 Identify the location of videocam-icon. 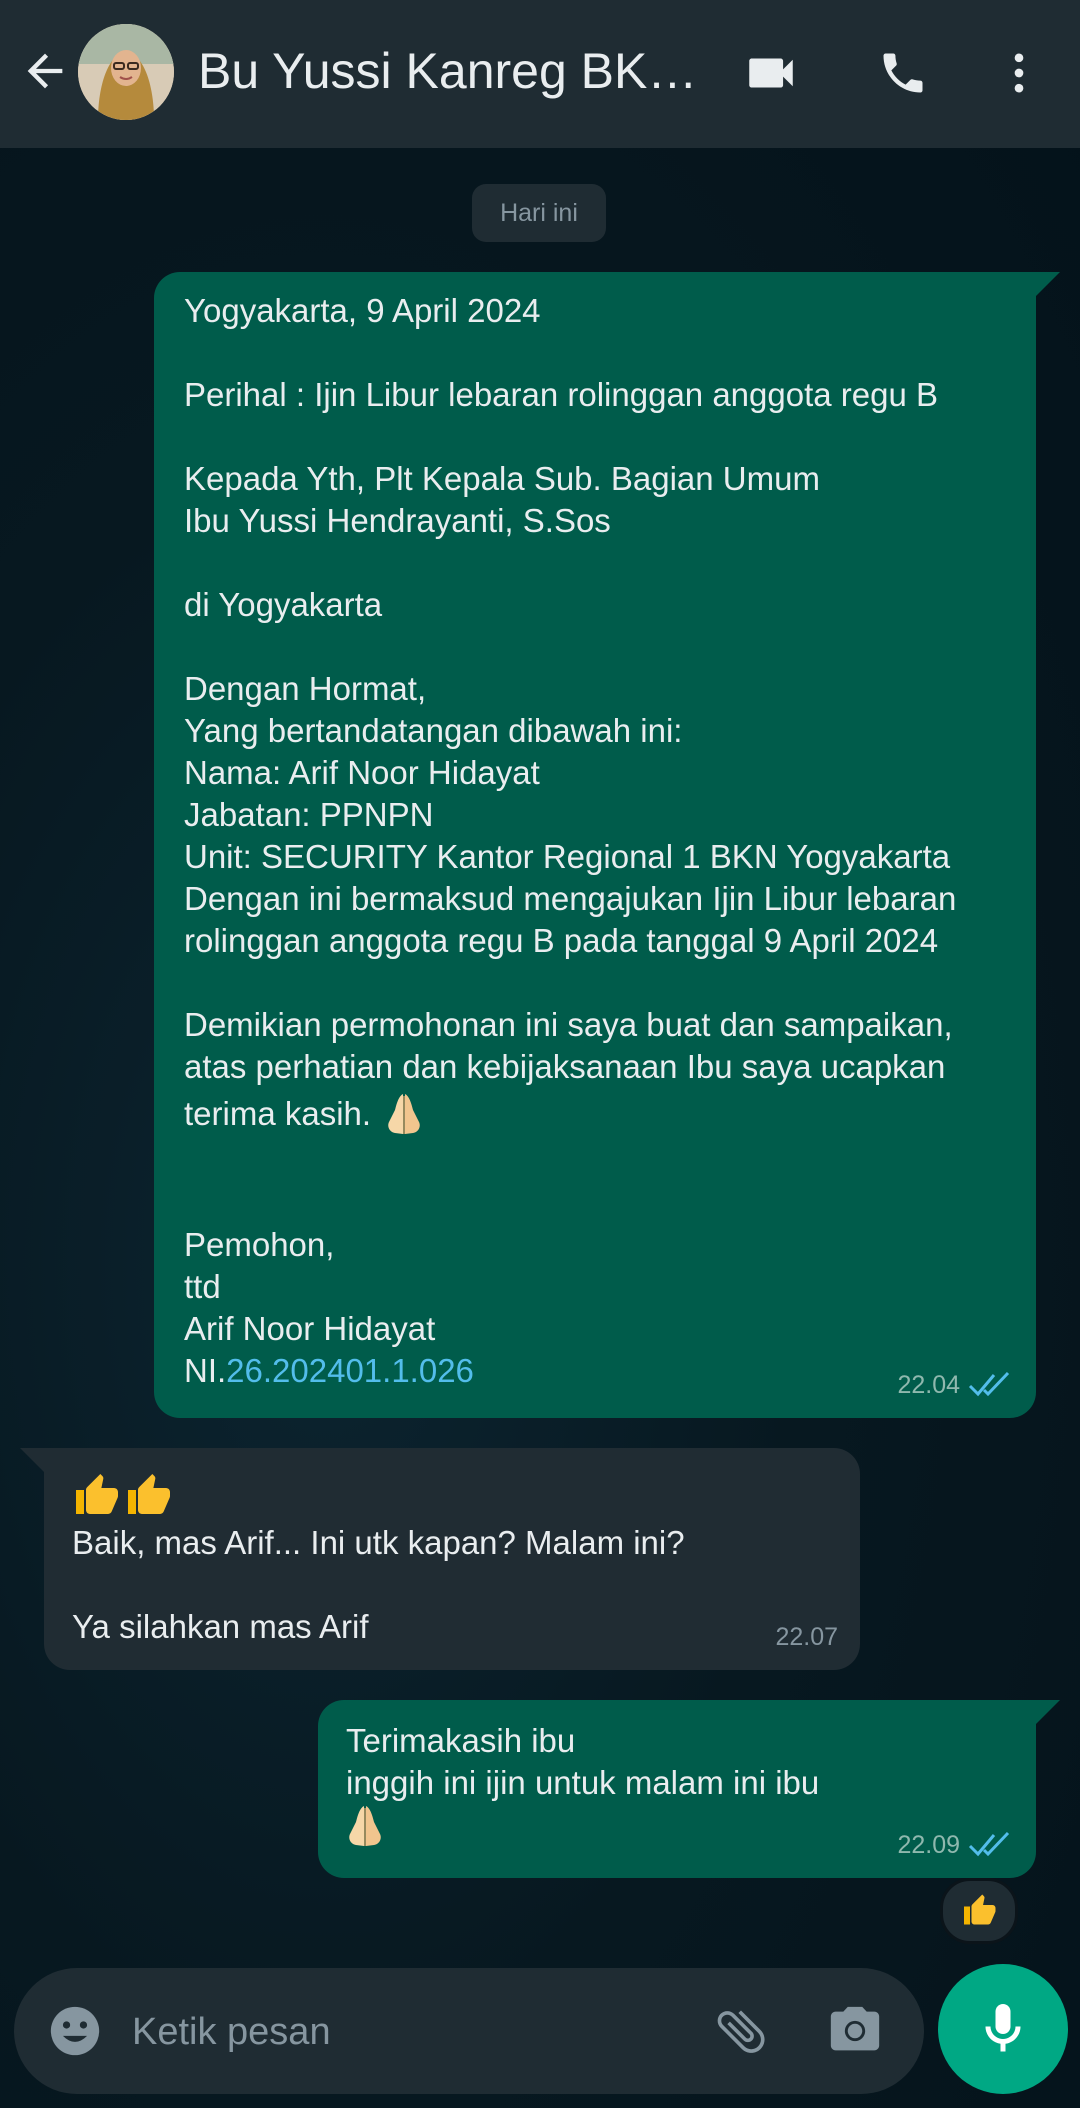
(771, 73).